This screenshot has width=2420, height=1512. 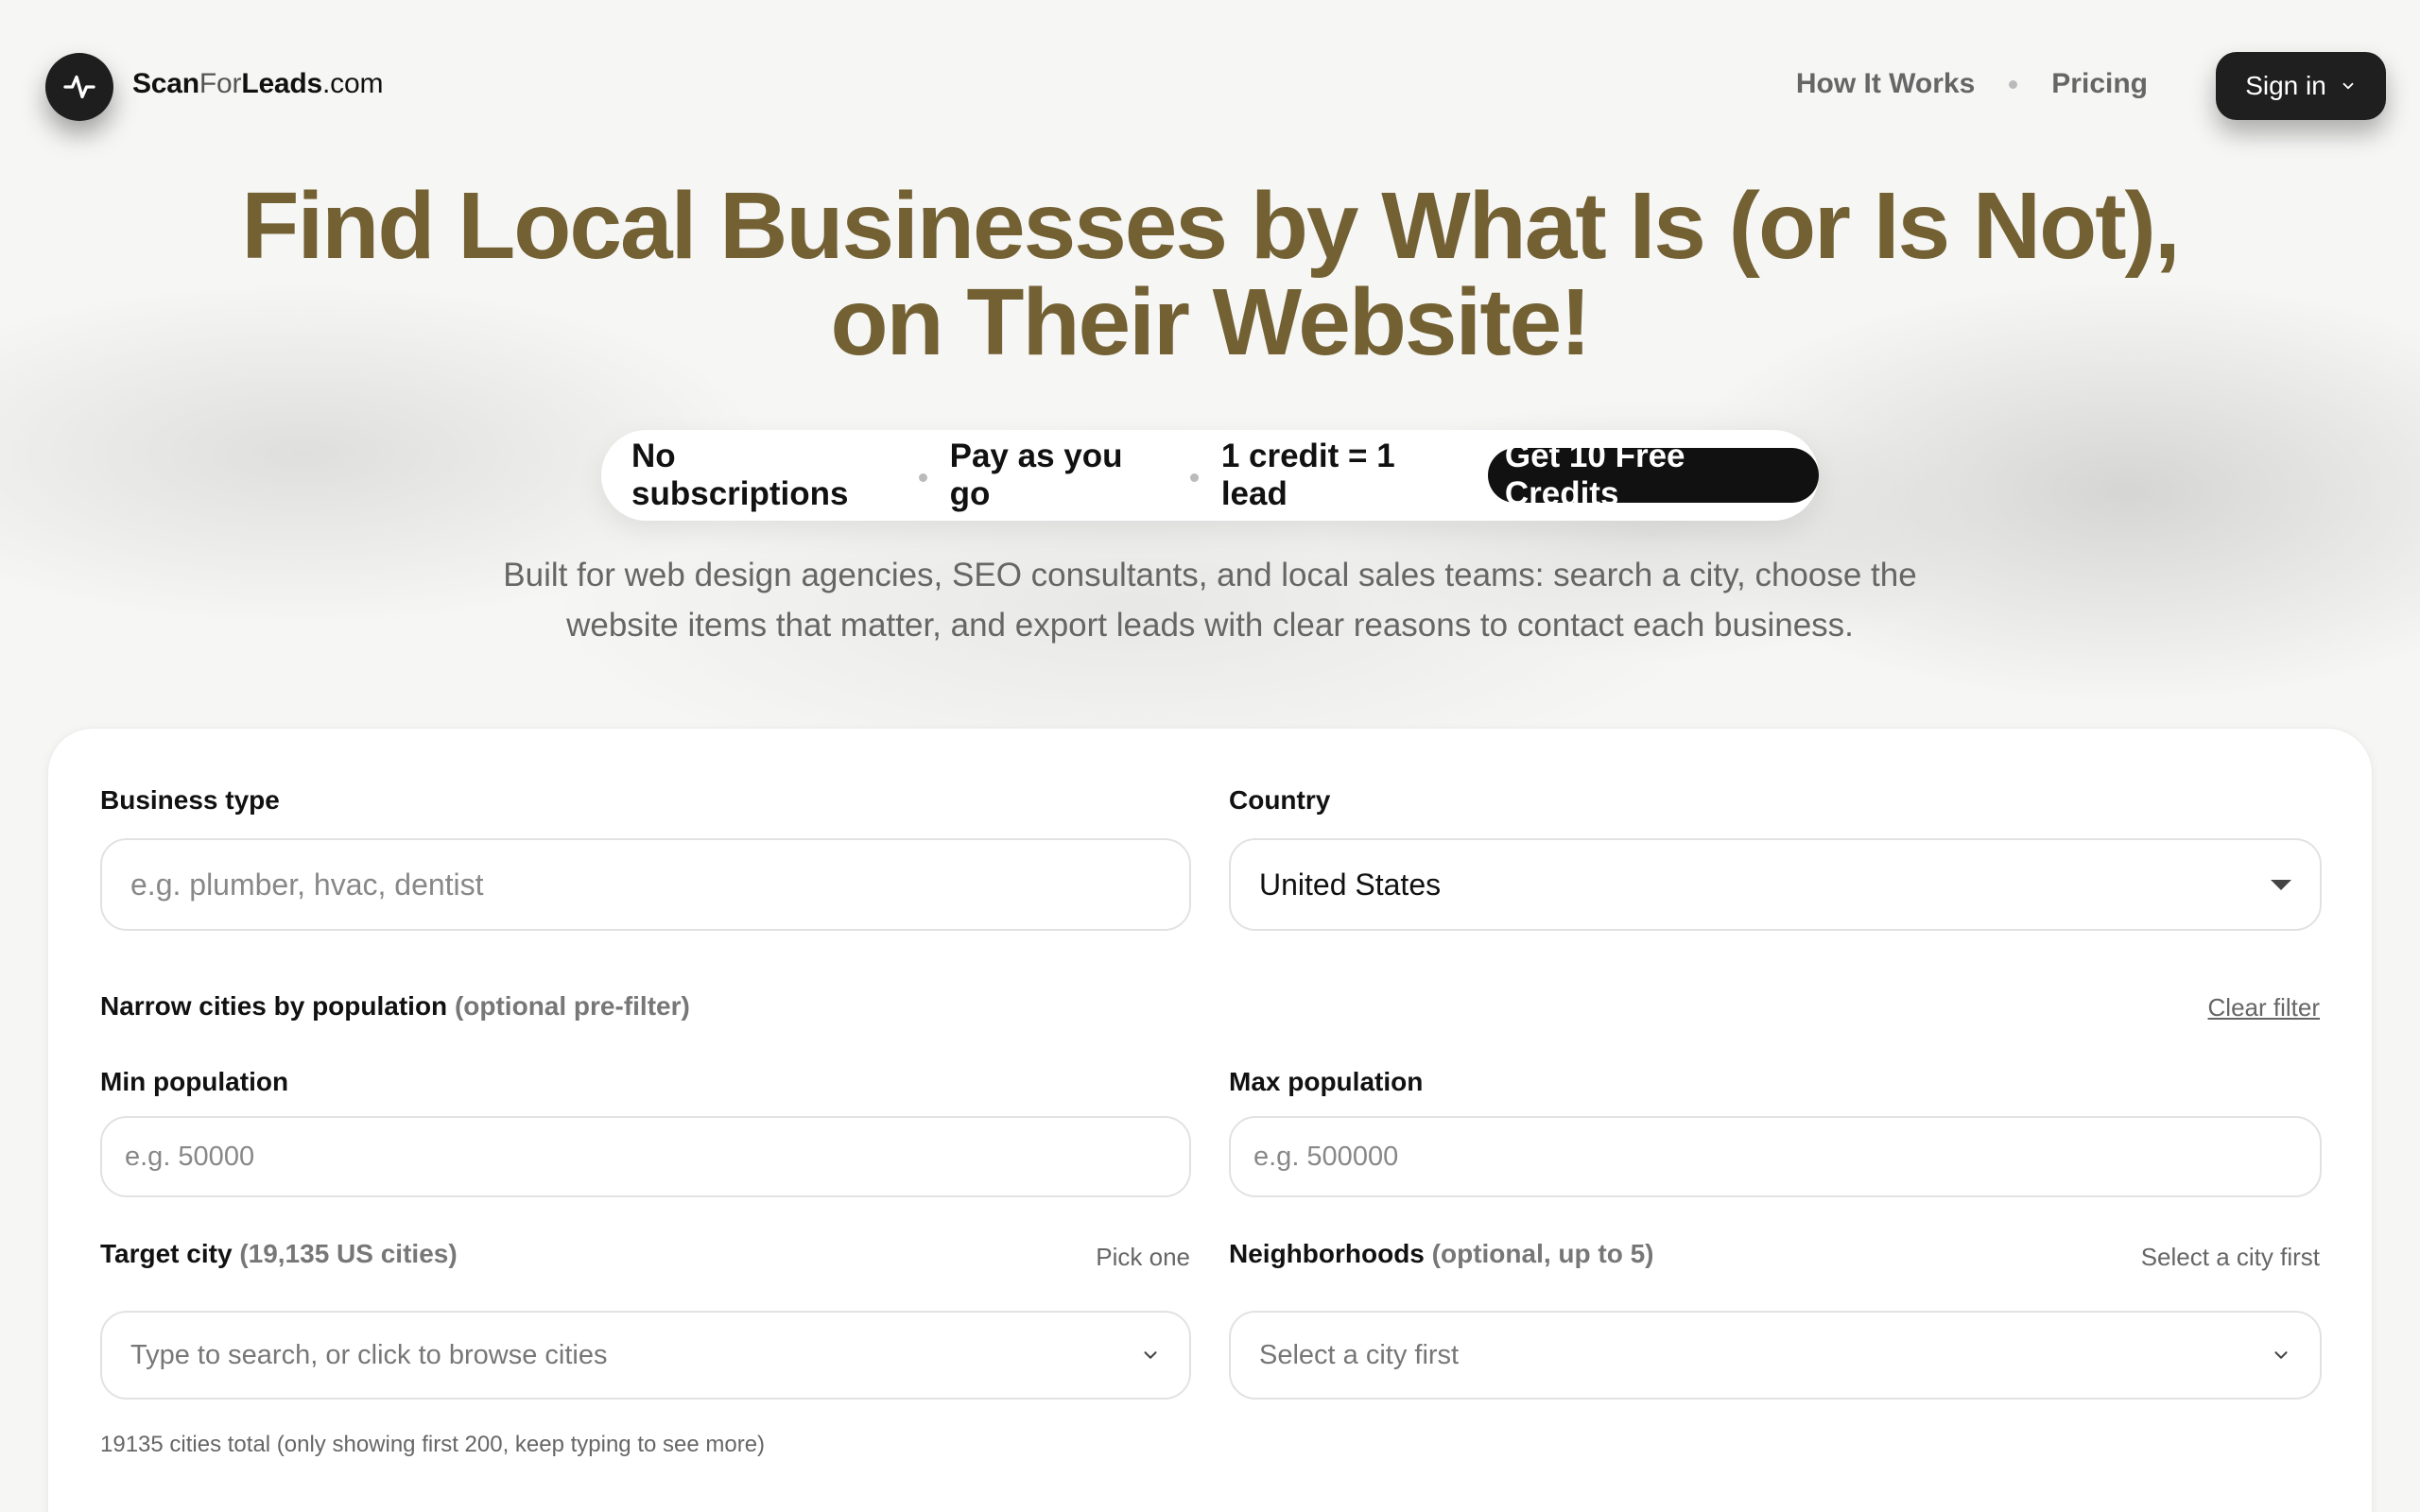 I want to click on max-population-field, so click(x=1775, y=1156).